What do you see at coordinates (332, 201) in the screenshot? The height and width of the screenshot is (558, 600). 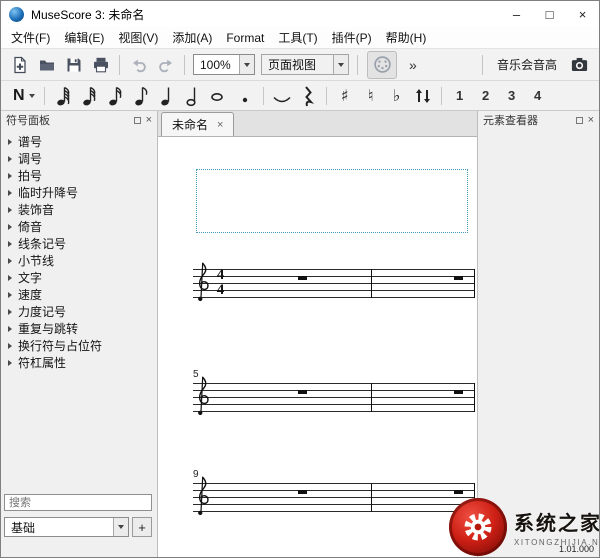 I see `title-frame` at bounding box center [332, 201].